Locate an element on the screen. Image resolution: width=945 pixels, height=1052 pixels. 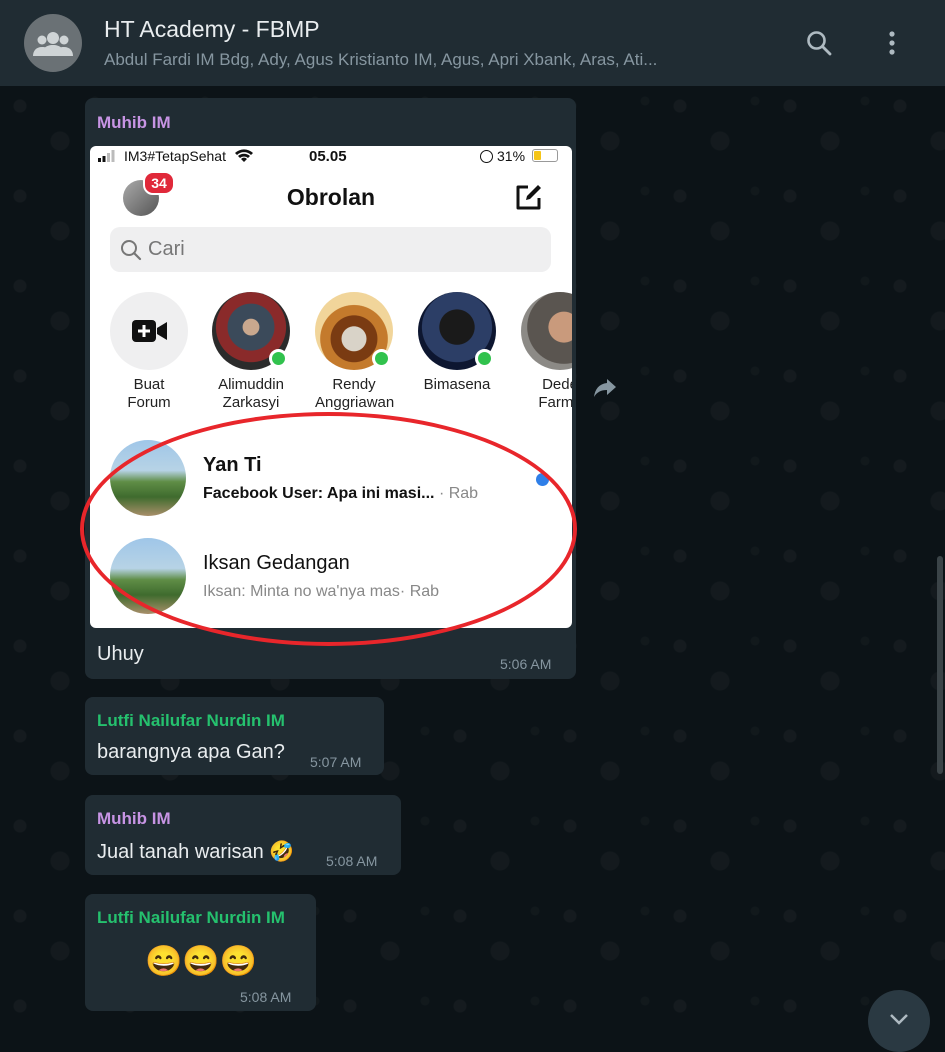
scrollbar-thumb is located at coordinates (940, 665).